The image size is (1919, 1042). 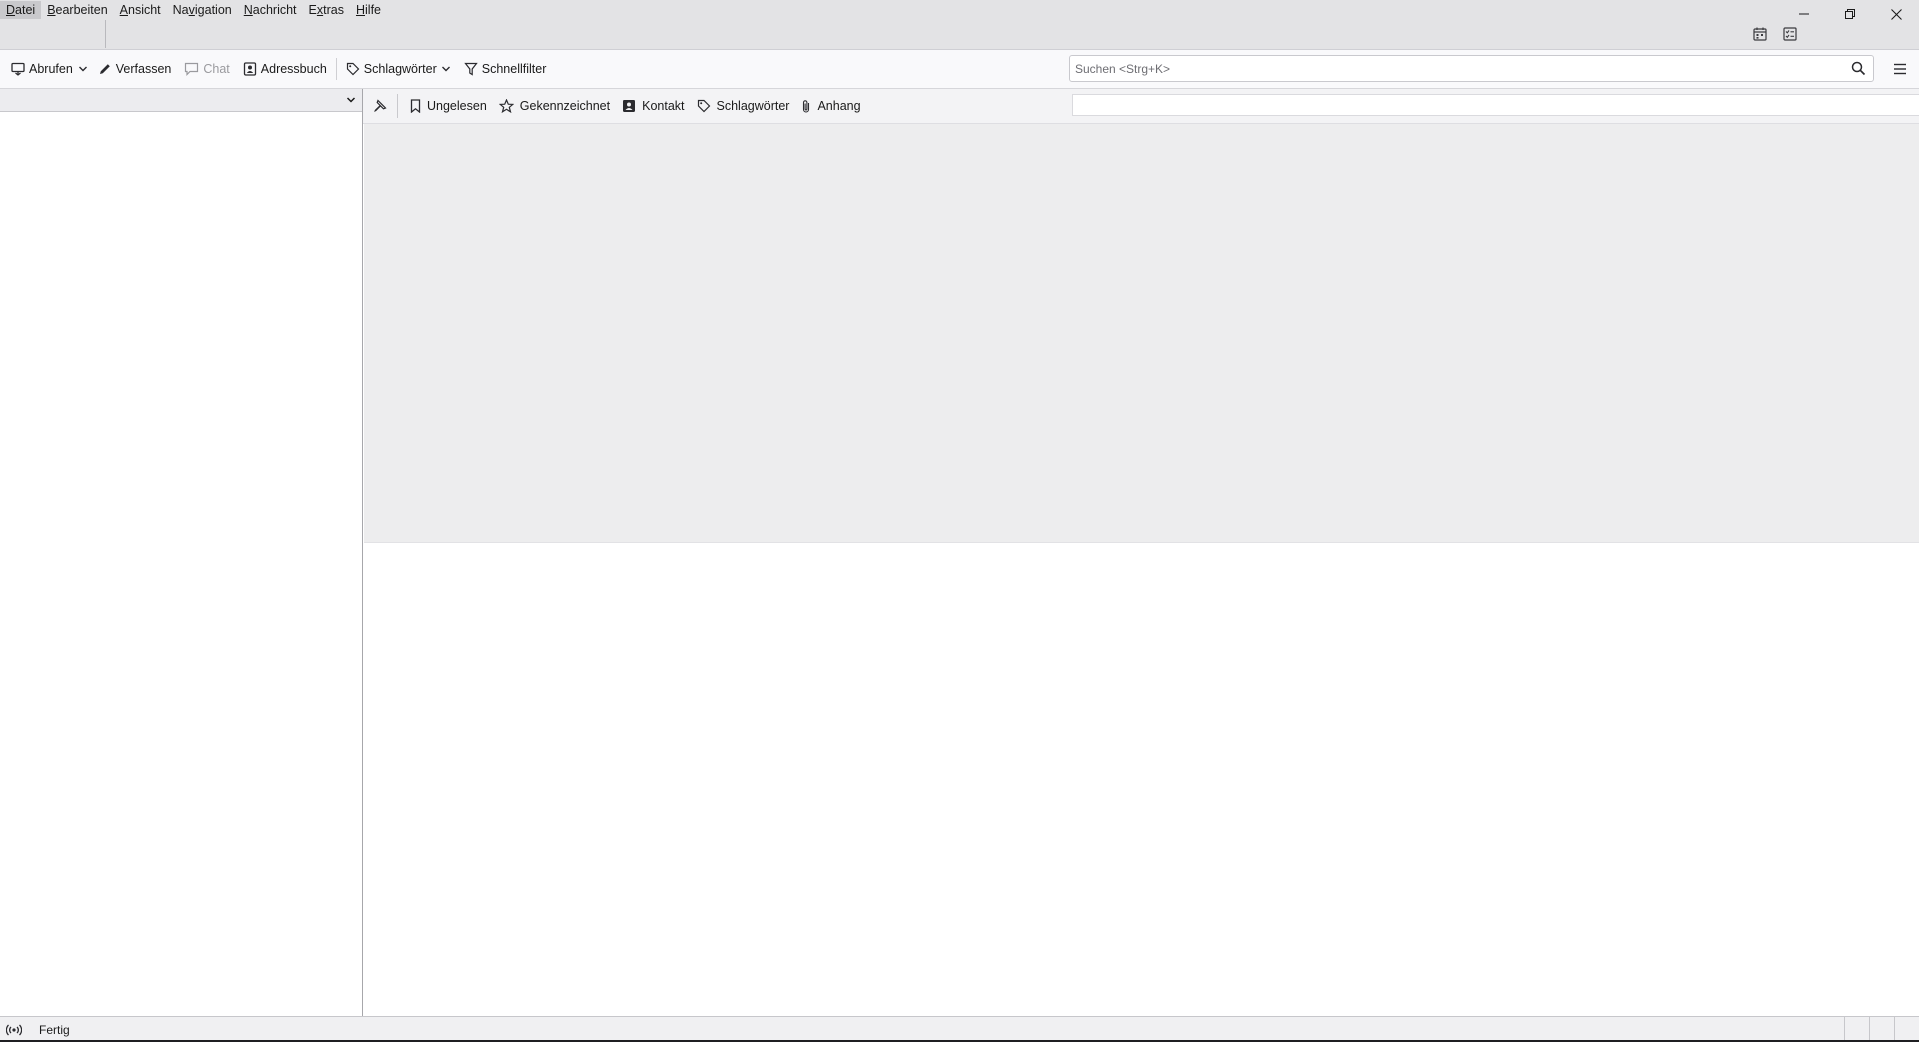 What do you see at coordinates (1760, 34) in the screenshot?
I see `calendar-icon` at bounding box center [1760, 34].